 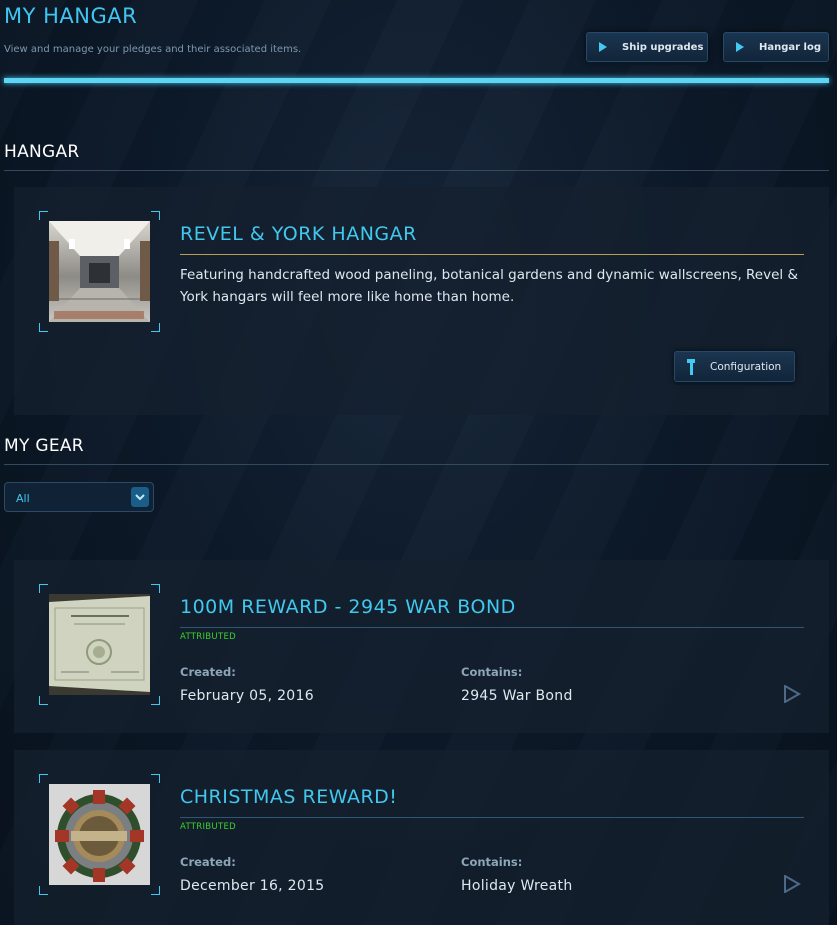 What do you see at coordinates (289, 797) in the screenshot?
I see `gear-item-title: CHRISTMAS REWARD!` at bounding box center [289, 797].